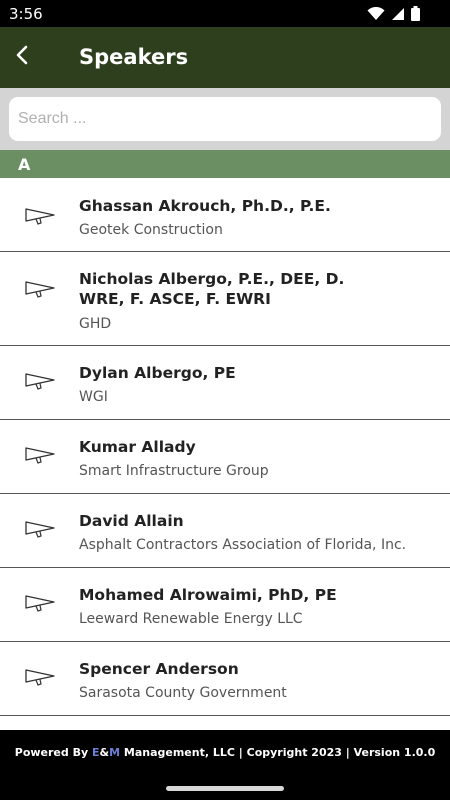  Describe the element at coordinates (157, 373) in the screenshot. I see `speaker-name: Dylan Albergo, PE` at that location.